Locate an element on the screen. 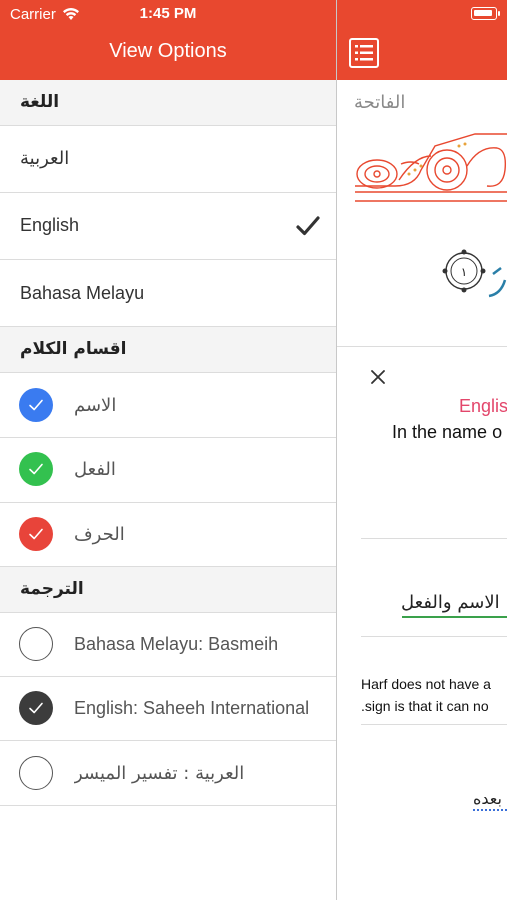 The height and width of the screenshot is (900, 507). pos-option-noun: الاسم is located at coordinates (168, 405).